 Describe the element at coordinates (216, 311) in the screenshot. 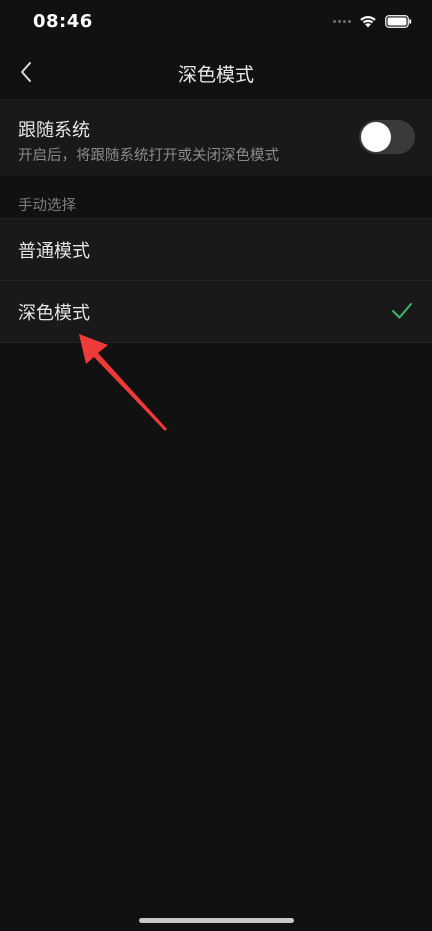

I see `option-dark-mode: 深色模式` at that location.